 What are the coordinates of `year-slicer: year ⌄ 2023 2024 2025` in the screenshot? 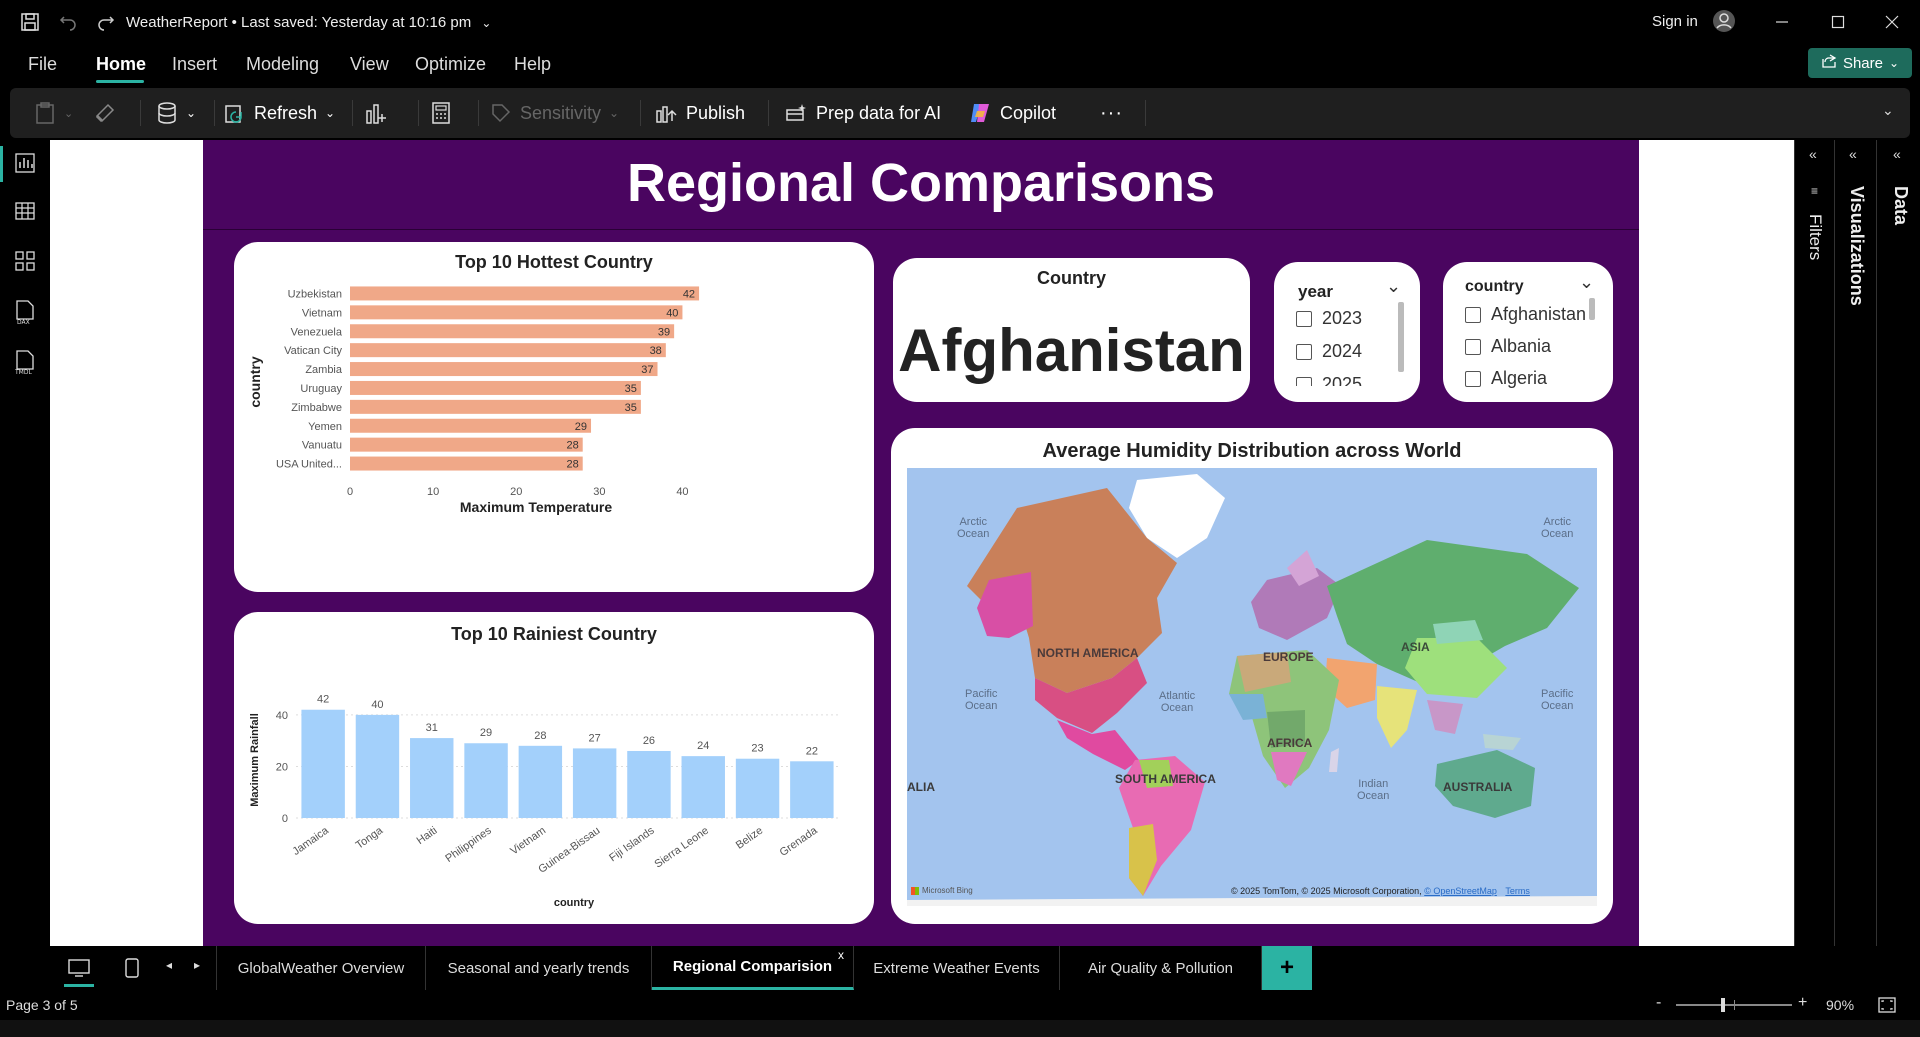 It's located at (1347, 332).